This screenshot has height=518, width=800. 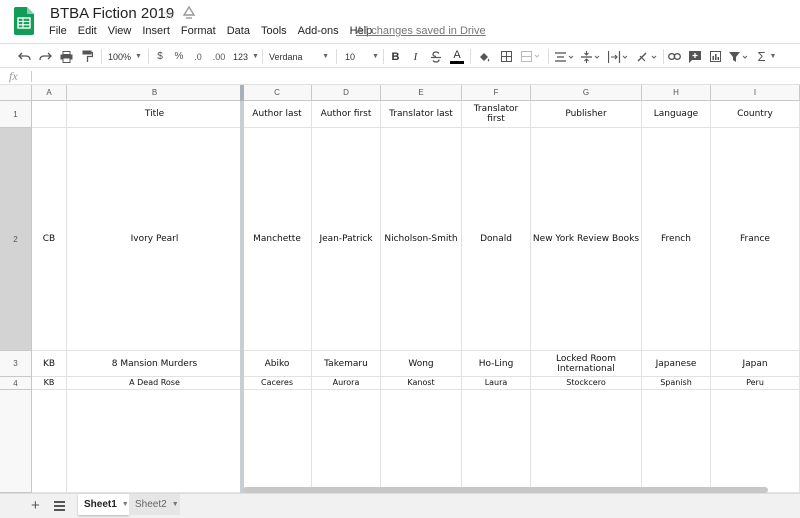 What do you see at coordinates (421, 114) in the screenshot?
I see `cell-e1: Translator last` at bounding box center [421, 114].